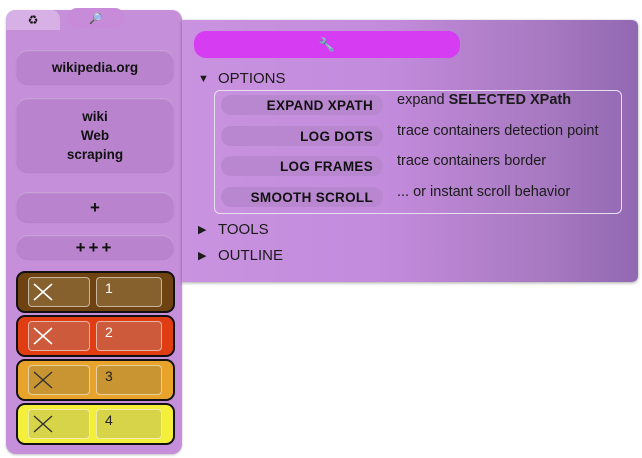 This screenshot has width=642, height=458. What do you see at coordinates (336, 136) in the screenshot?
I see `option-button-label: LOG DOTS` at bounding box center [336, 136].